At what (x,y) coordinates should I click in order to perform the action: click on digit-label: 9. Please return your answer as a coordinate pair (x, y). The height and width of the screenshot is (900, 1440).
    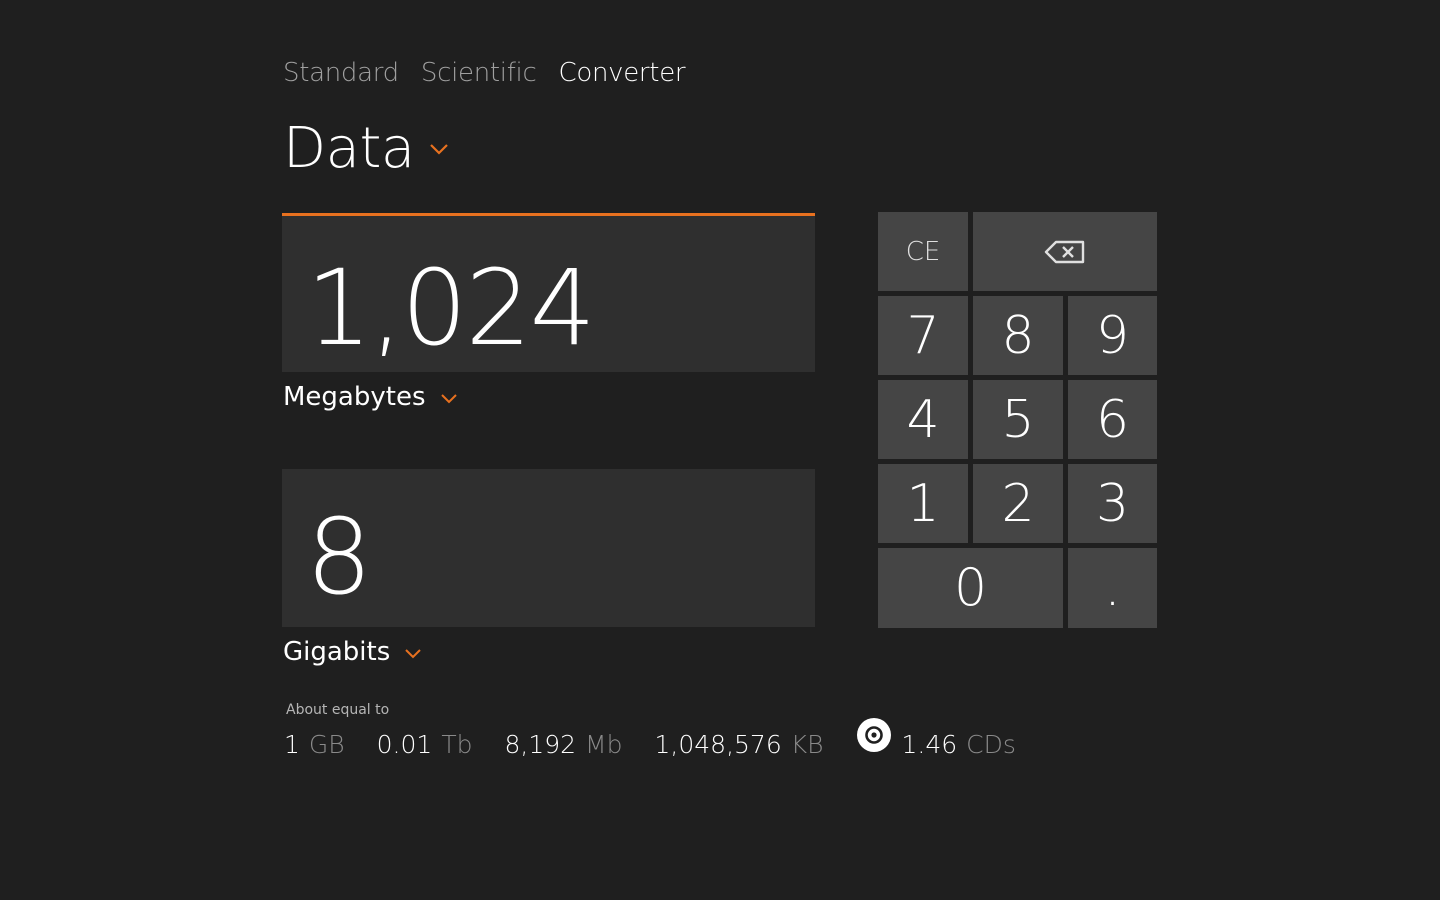
    Looking at the image, I should click on (1112, 335).